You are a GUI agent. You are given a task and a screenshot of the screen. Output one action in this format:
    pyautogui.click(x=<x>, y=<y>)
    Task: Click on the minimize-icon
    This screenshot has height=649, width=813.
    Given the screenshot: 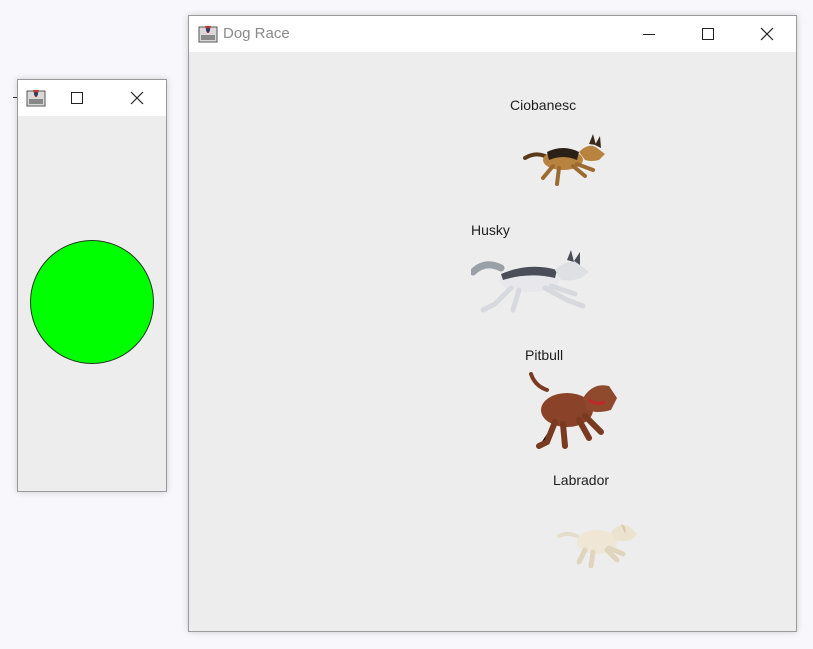 What is the action you would take?
    pyautogui.click(x=649, y=34)
    